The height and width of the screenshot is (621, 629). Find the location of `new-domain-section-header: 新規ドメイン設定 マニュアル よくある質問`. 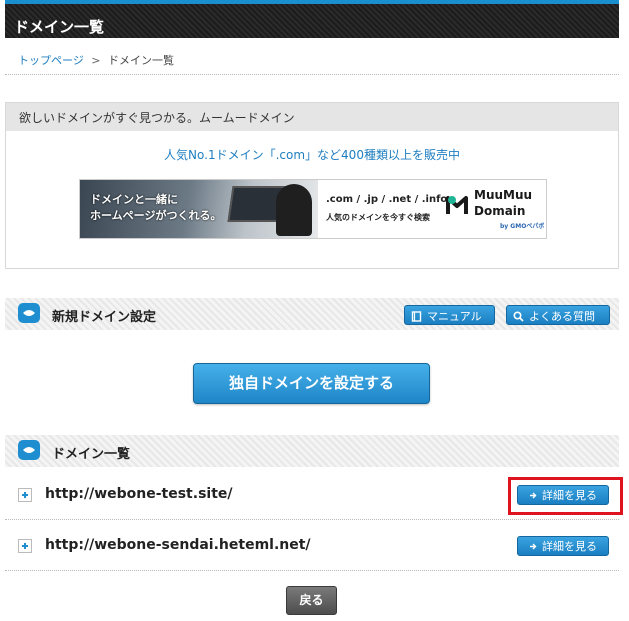

new-domain-section-header: 新規ドメイン設定 マニュアル よくある質問 is located at coordinates (312, 314).